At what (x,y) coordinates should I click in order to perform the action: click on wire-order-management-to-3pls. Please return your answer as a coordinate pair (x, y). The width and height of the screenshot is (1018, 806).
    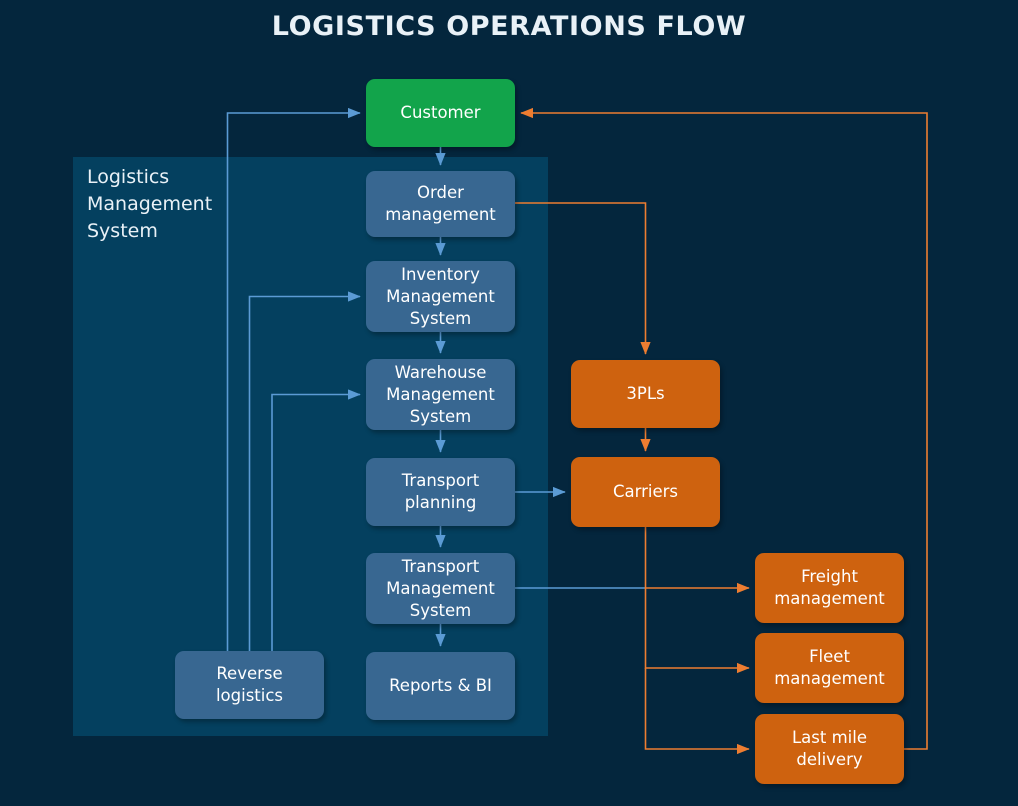
    Looking at the image, I should click on (583, 278).